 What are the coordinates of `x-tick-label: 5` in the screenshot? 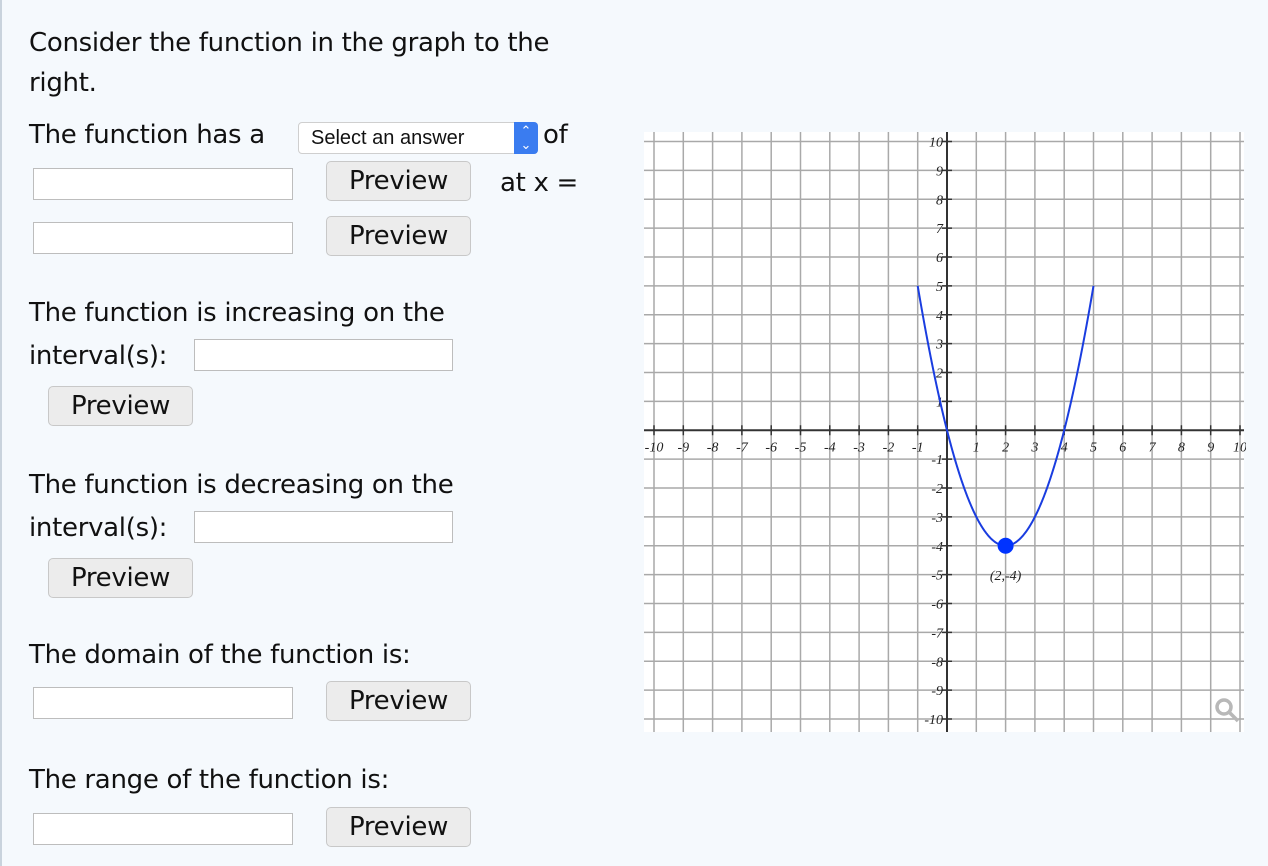 It's located at (1093, 447).